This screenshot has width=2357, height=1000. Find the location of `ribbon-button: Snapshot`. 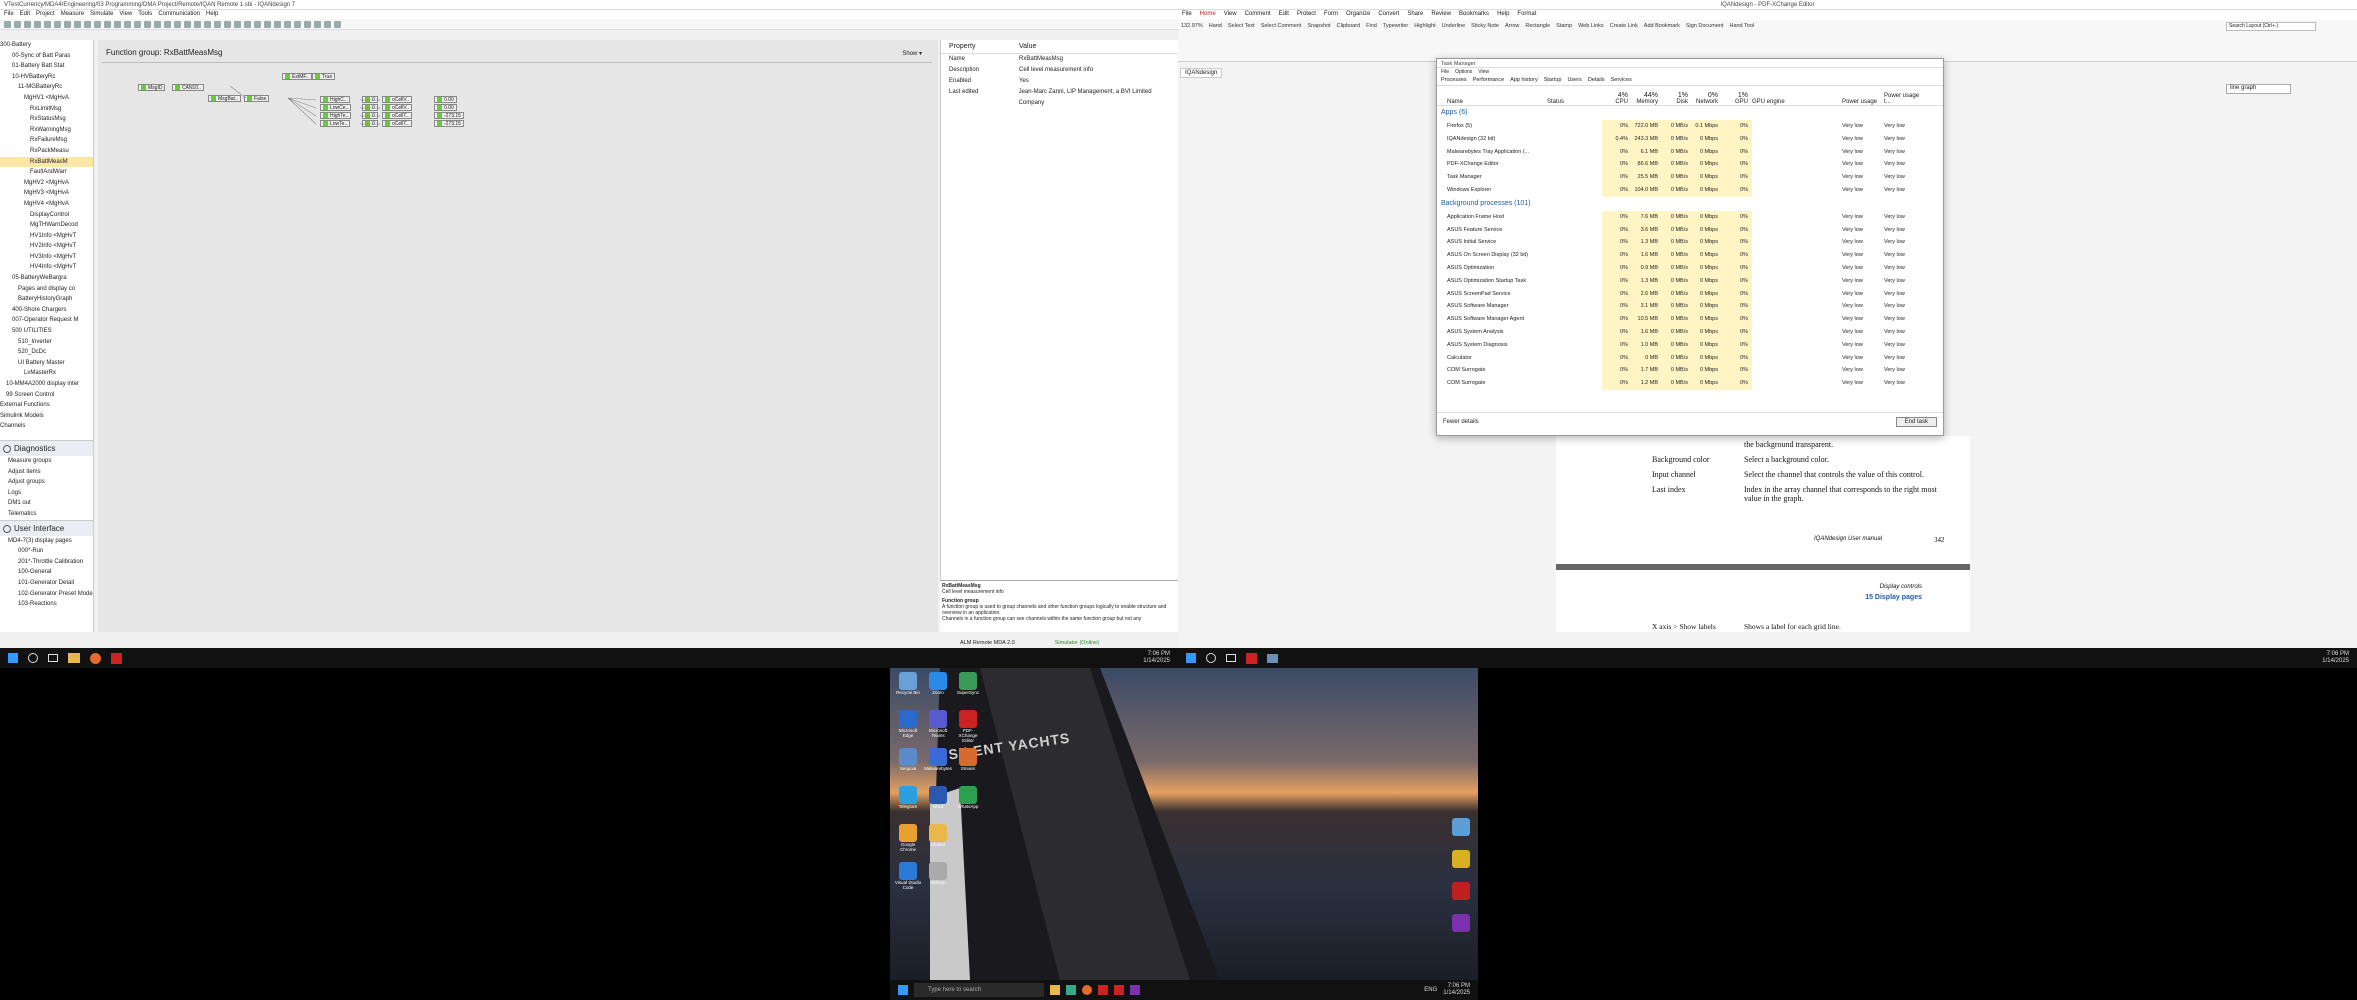

ribbon-button: Snapshot is located at coordinates (1318, 26).